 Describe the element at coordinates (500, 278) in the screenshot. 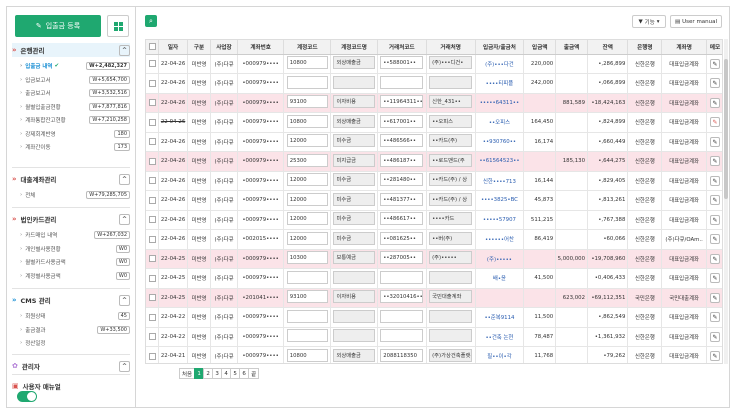

I see `payer-cell: 배•윤` at that location.